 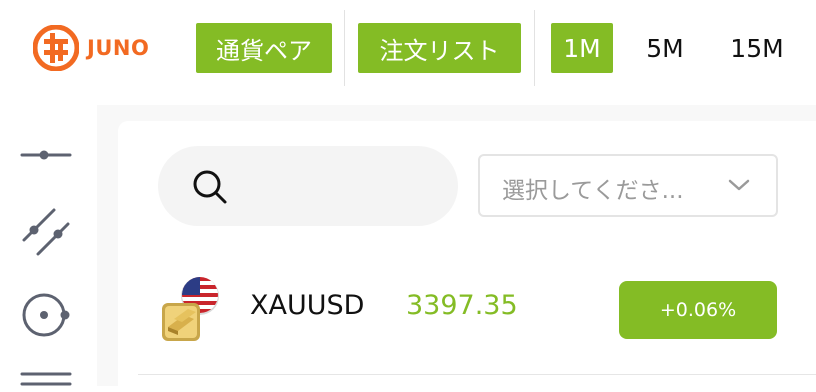 I want to click on chevron-down-icon, so click(x=739, y=186).